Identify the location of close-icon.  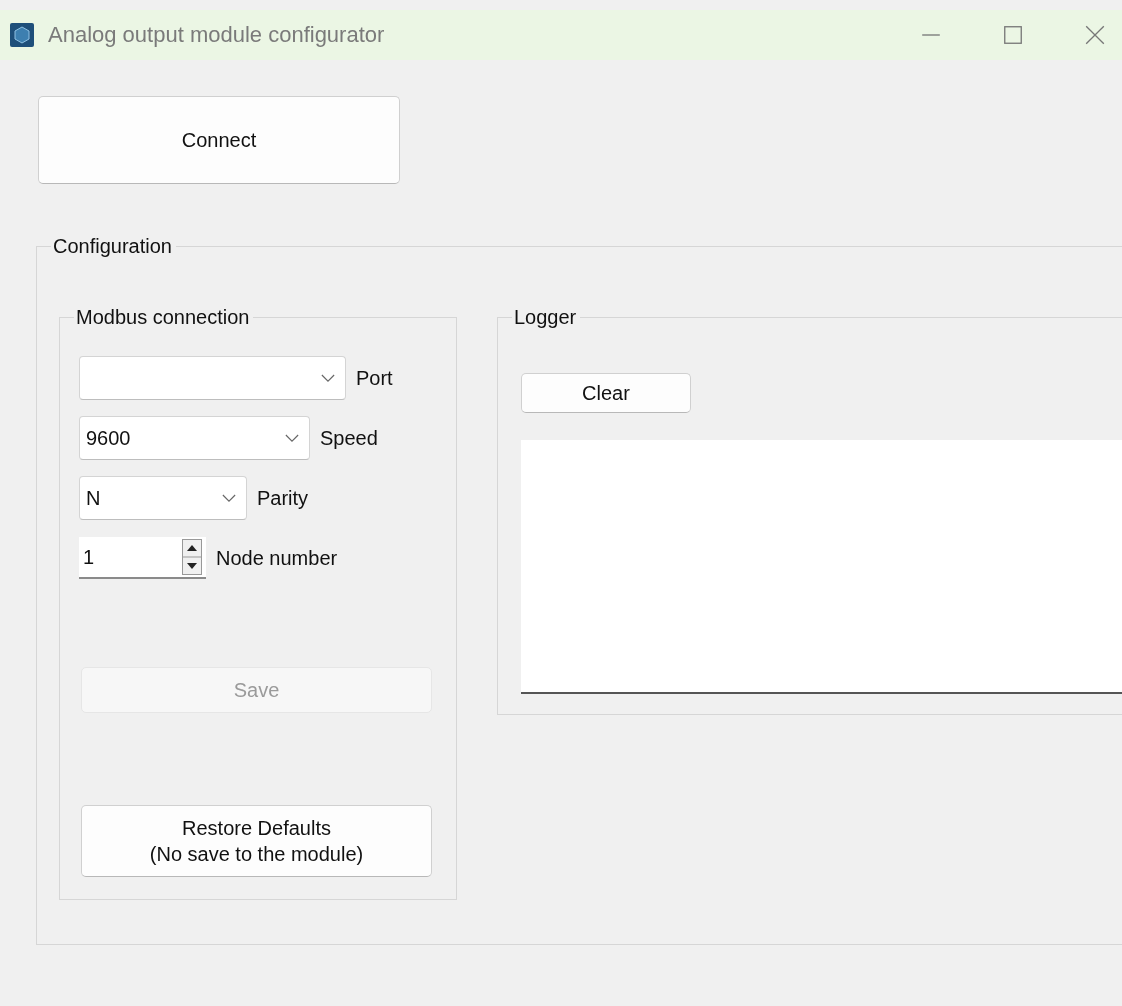
(1095, 35).